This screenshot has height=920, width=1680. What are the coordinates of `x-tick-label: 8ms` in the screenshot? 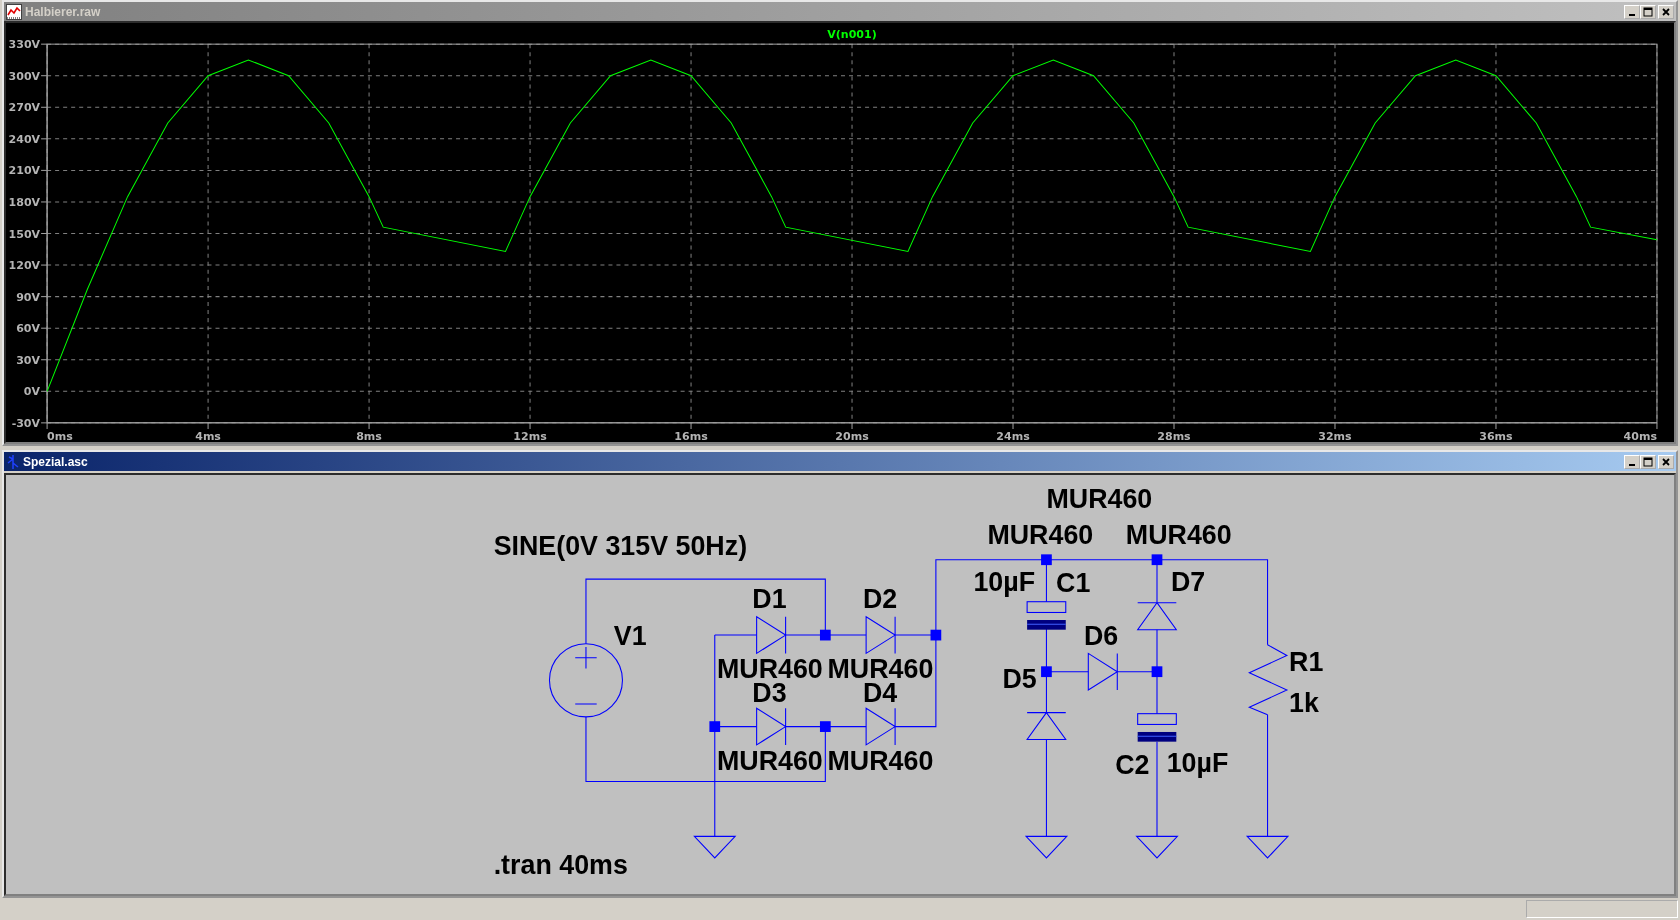 It's located at (369, 435).